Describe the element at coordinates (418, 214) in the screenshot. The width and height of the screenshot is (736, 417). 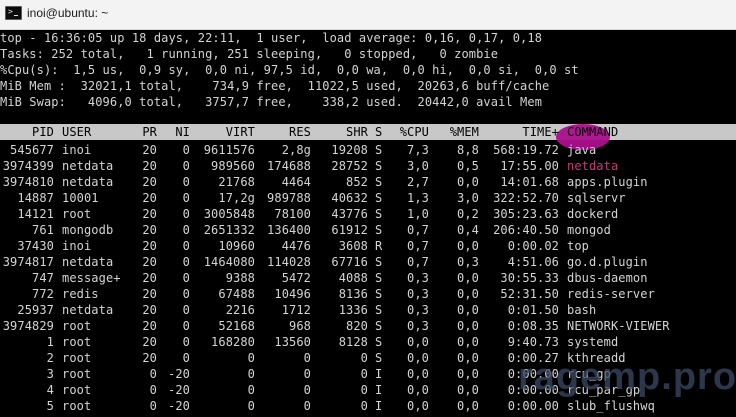
I see `cell-cpu: 1,0` at that location.